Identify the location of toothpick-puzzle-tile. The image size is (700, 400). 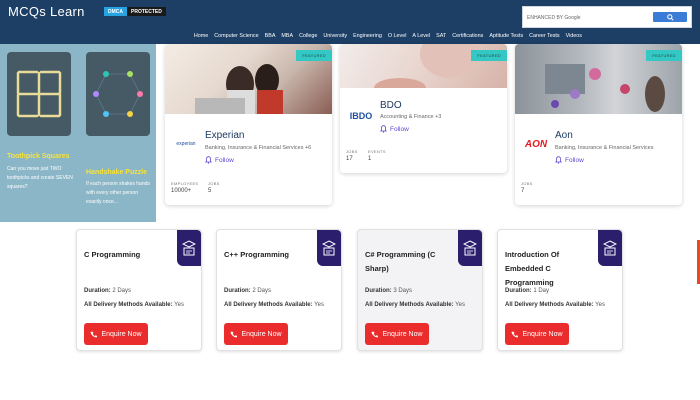
(39, 94).